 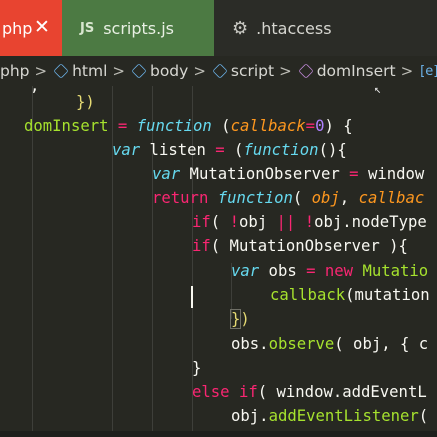 What do you see at coordinates (188, 126) in the screenshot?
I see `code-line: domInsert = function (callback=0) {` at bounding box center [188, 126].